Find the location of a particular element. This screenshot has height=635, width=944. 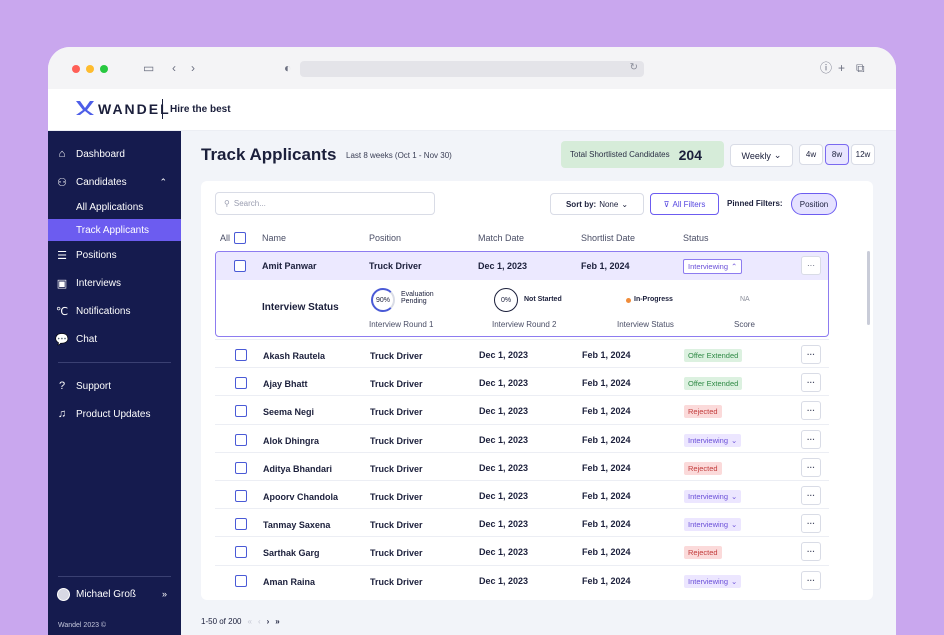

interview-status-caption: Interview Status is located at coordinates (645, 324).